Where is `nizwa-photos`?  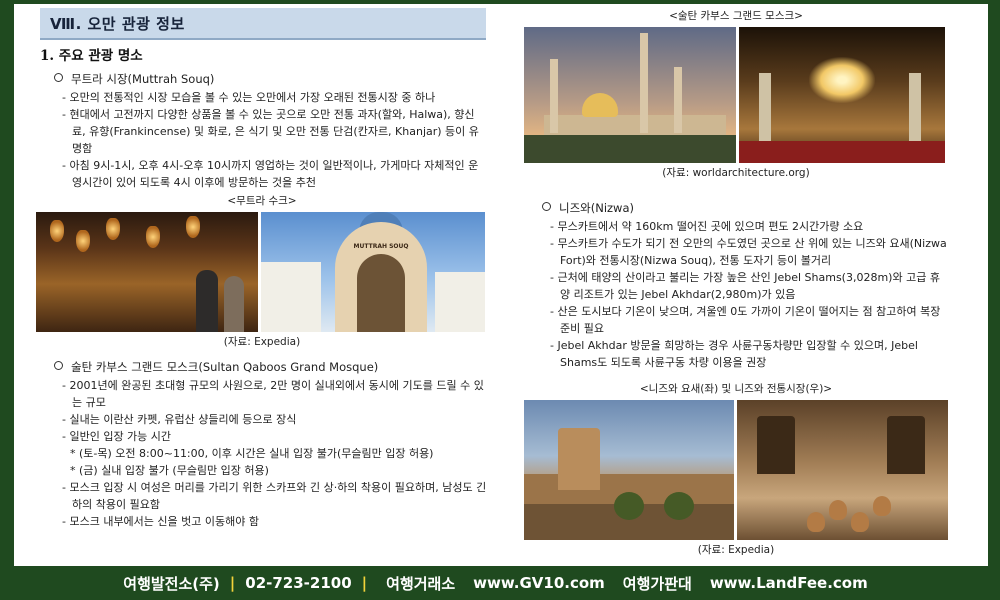 nizwa-photos is located at coordinates (736, 470).